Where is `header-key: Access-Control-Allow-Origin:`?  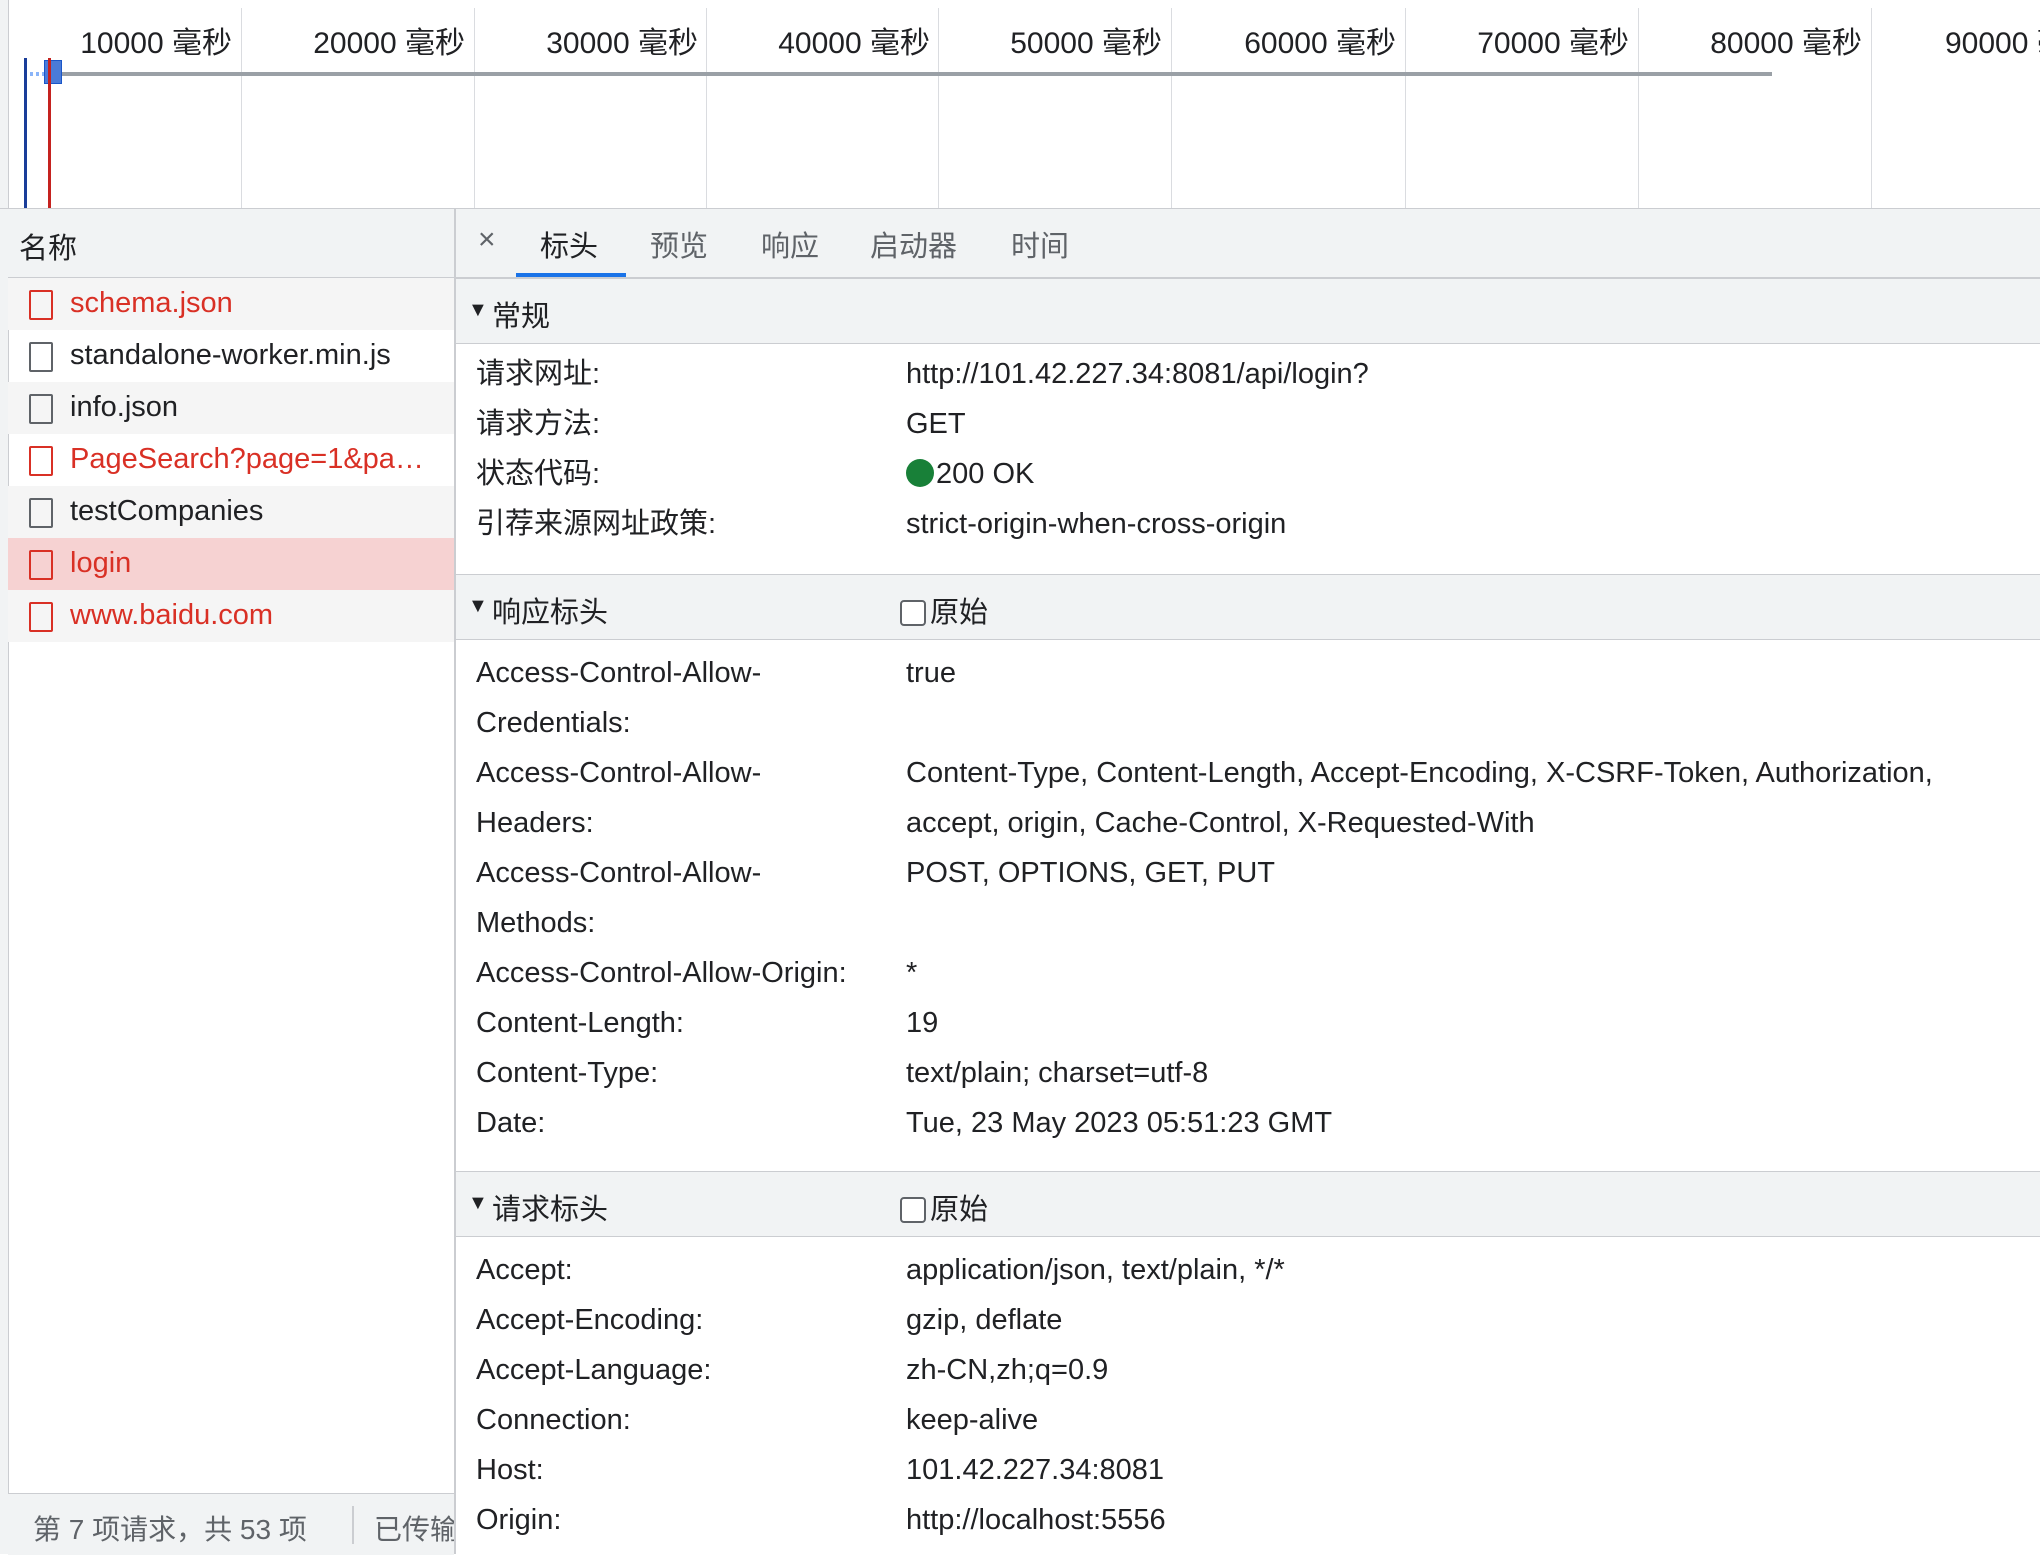 header-key: Access-Control-Allow-Origin: is located at coordinates (661, 973).